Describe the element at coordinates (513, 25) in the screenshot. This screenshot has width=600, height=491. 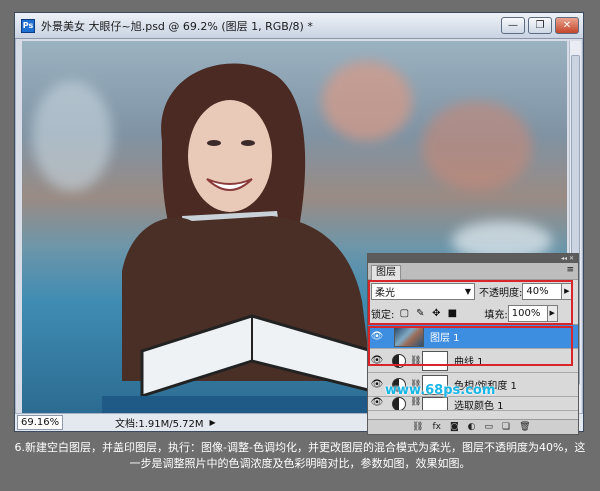
I see `minimize-button: —` at that location.